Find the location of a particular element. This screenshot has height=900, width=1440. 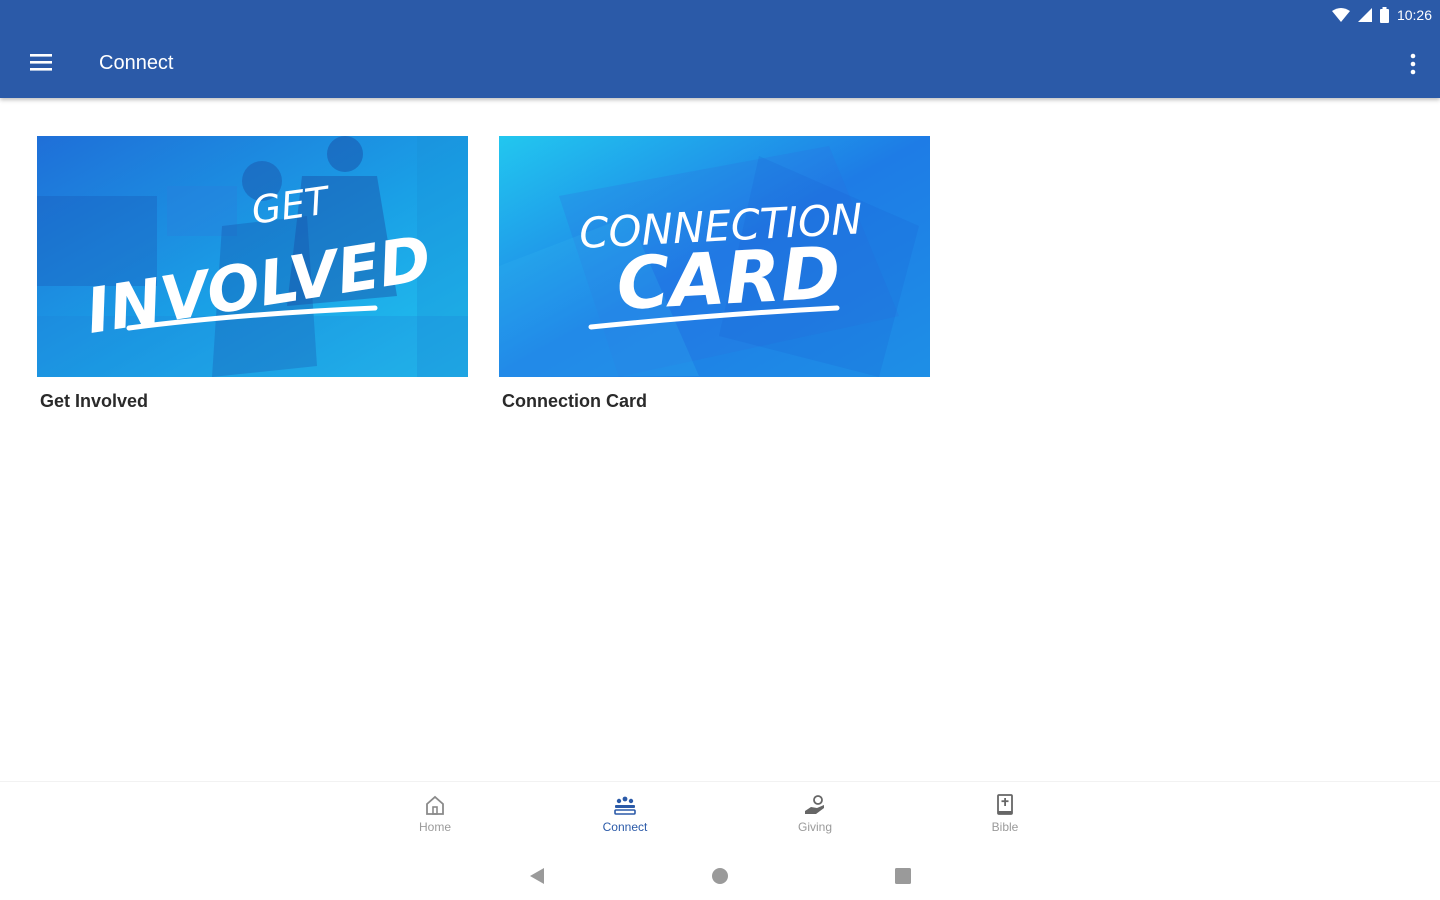

bible-icon is located at coordinates (1005, 804).